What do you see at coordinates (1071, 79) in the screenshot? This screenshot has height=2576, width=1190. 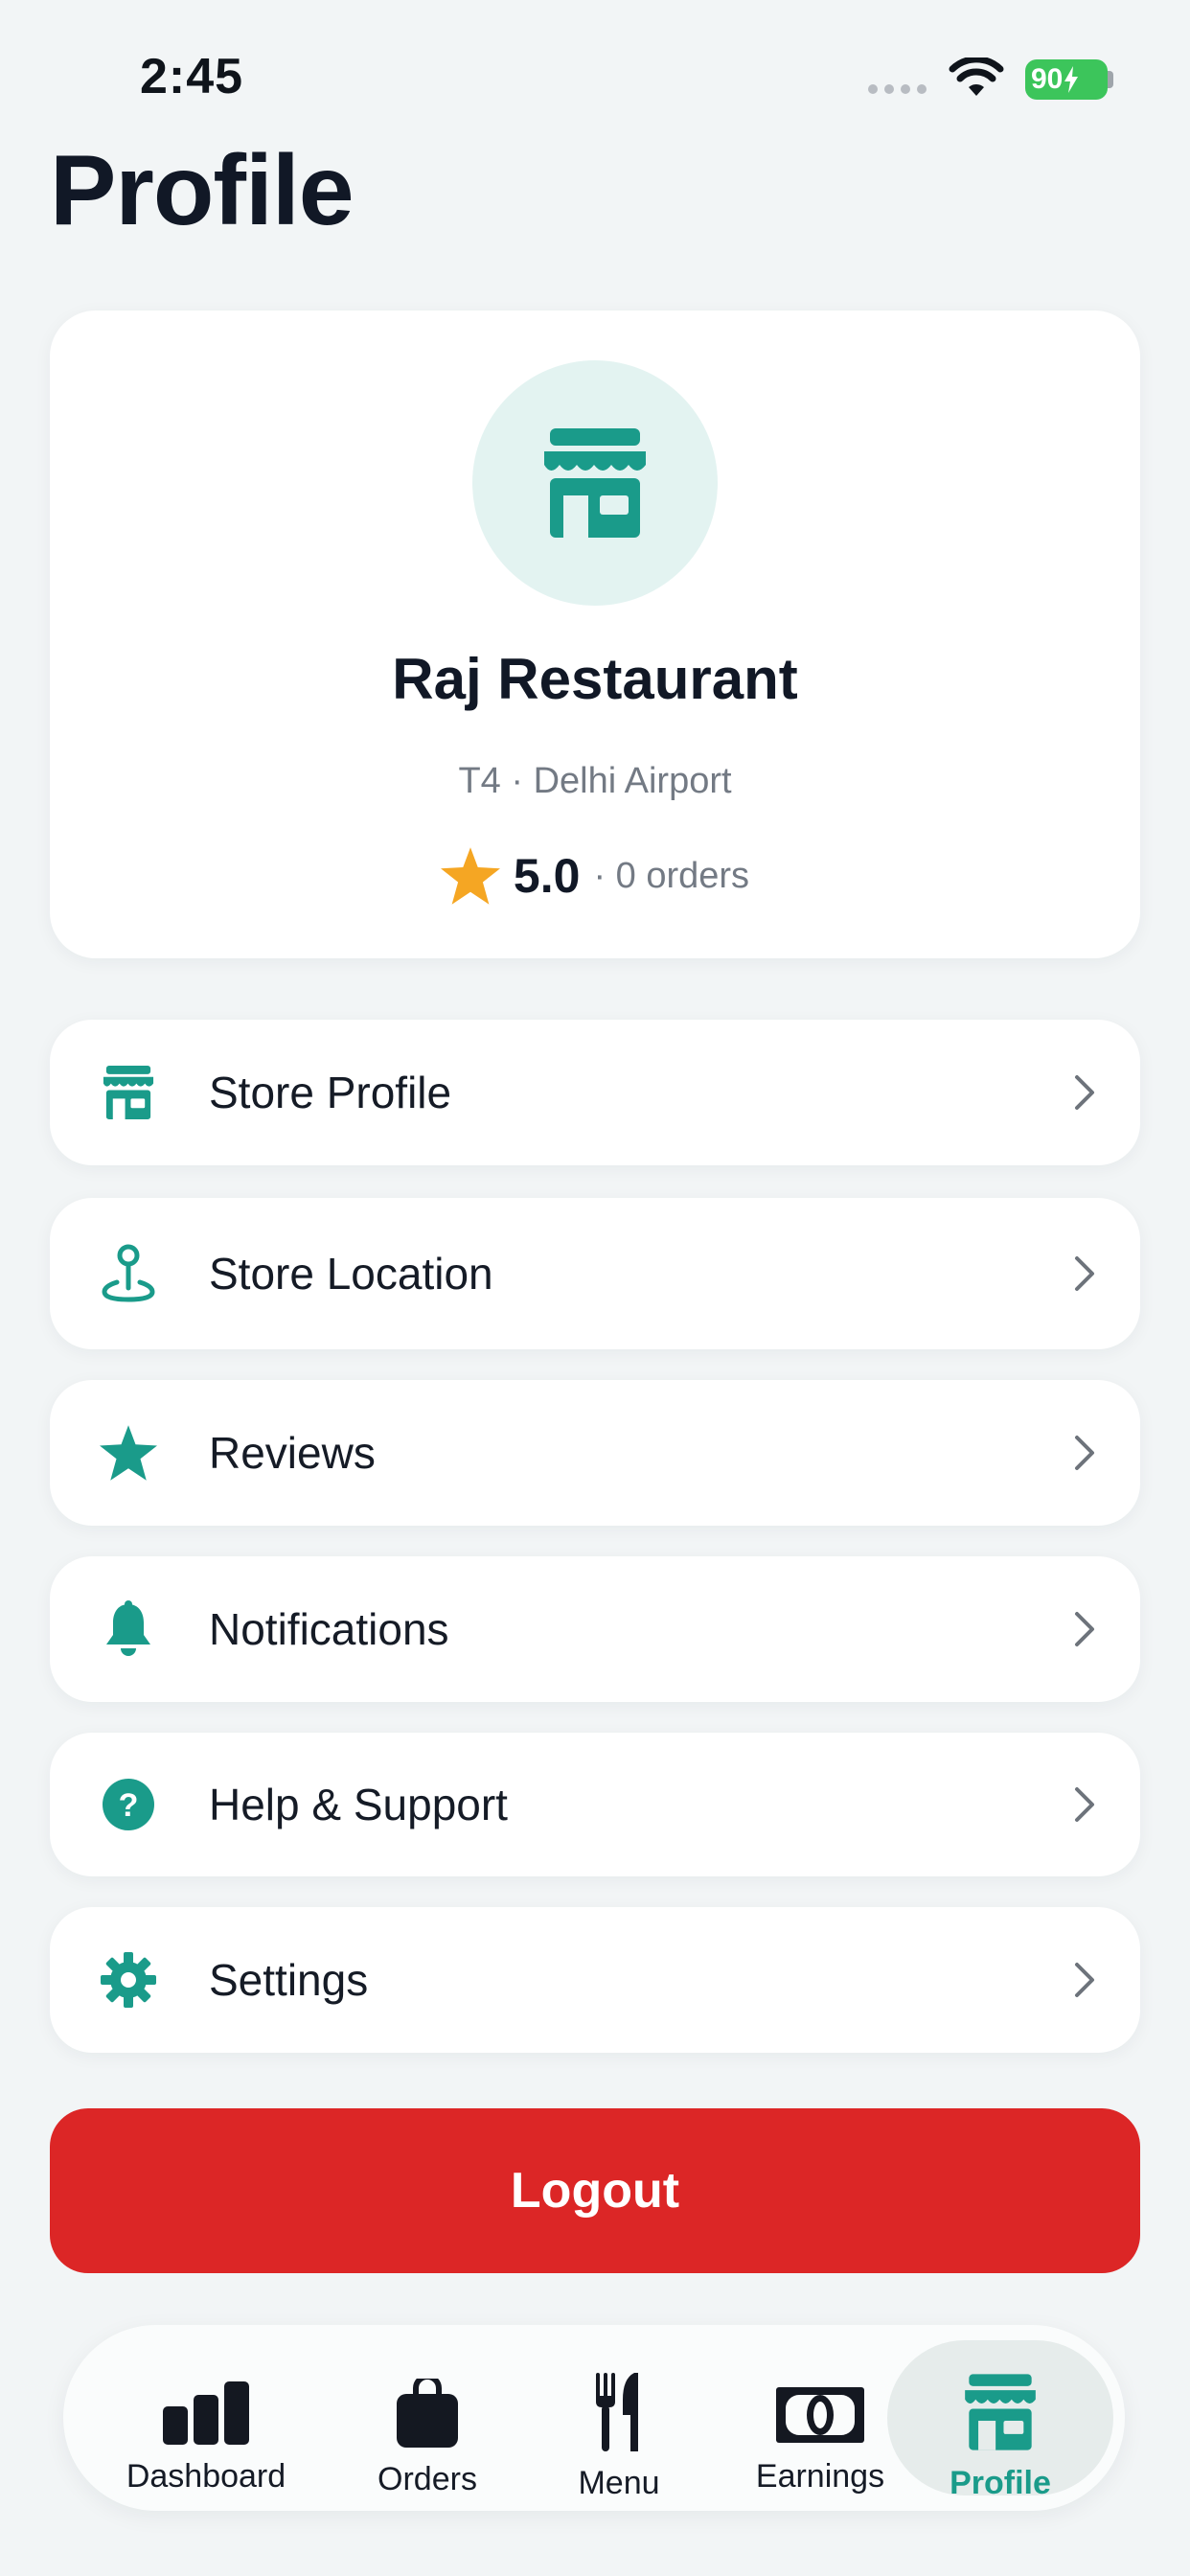 I see `charging-icon` at bounding box center [1071, 79].